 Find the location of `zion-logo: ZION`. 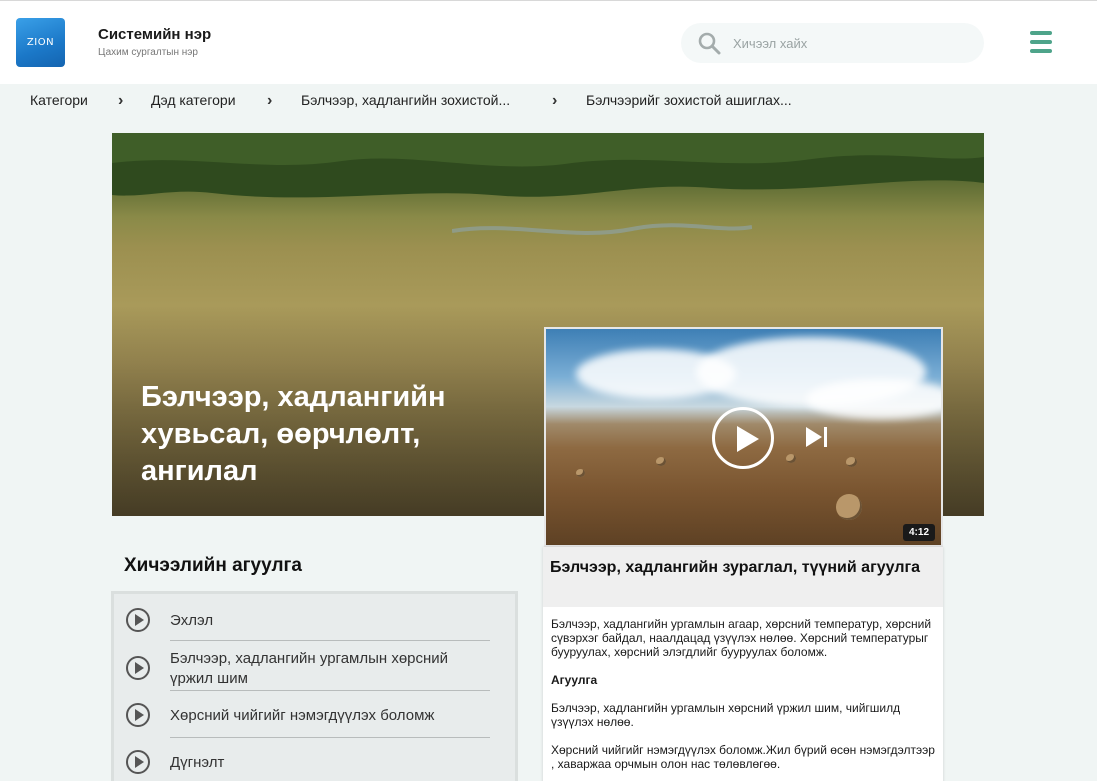

zion-logo: ZION is located at coordinates (40, 42).